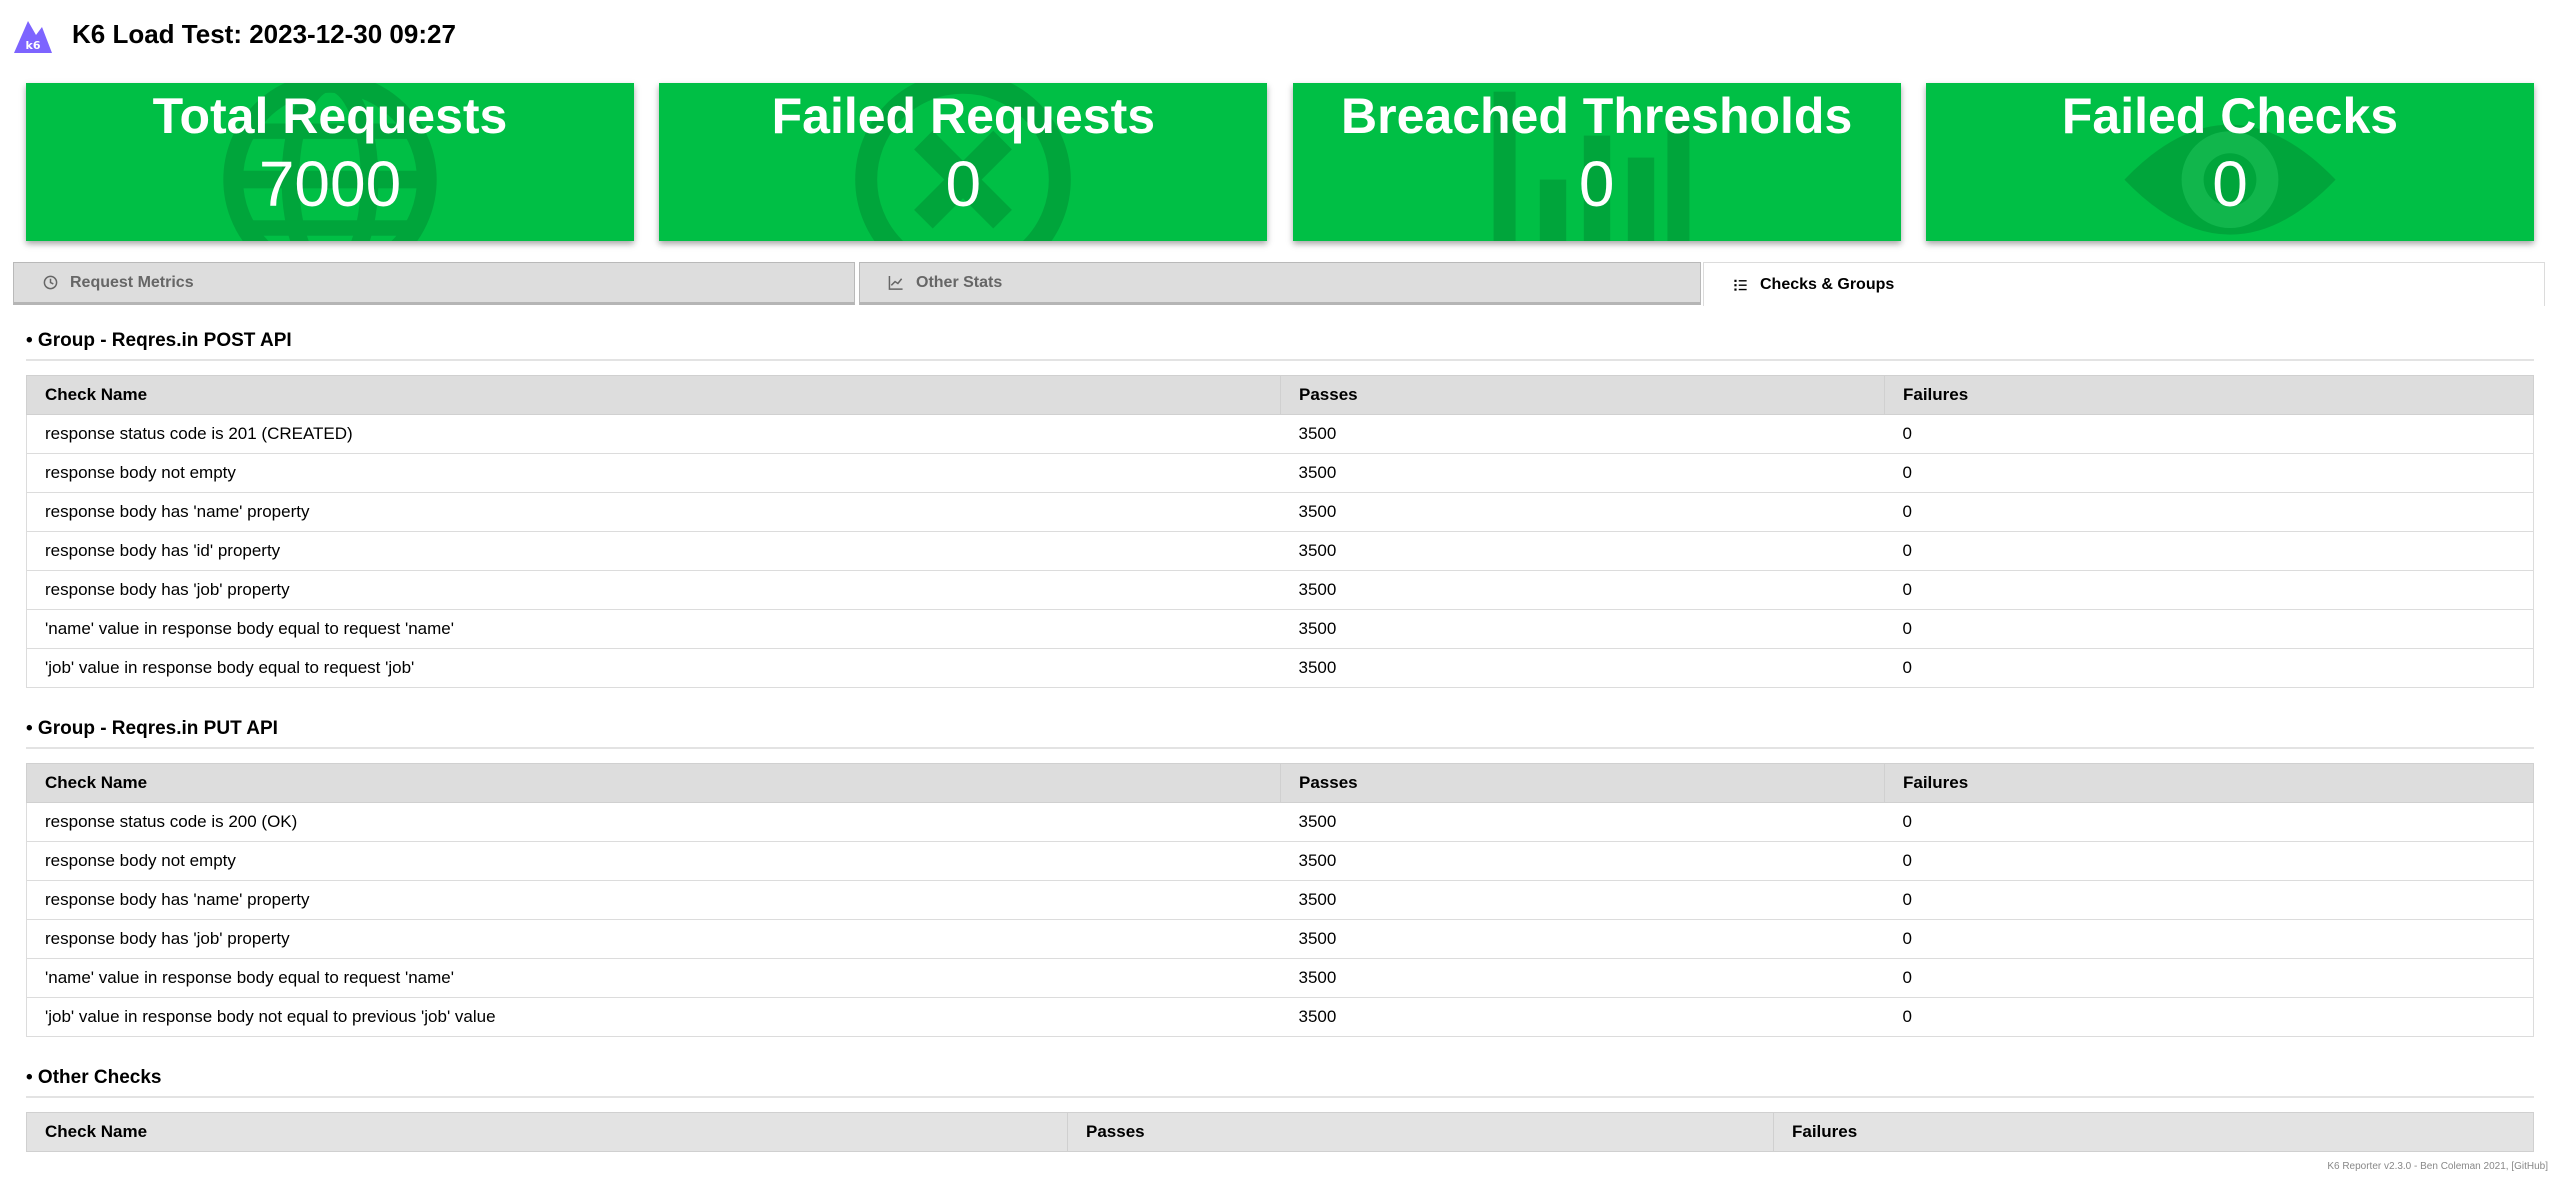 The height and width of the screenshot is (1186, 2560). Describe the element at coordinates (330, 116) in the screenshot. I see `total-requests-title: Total Requests` at that location.